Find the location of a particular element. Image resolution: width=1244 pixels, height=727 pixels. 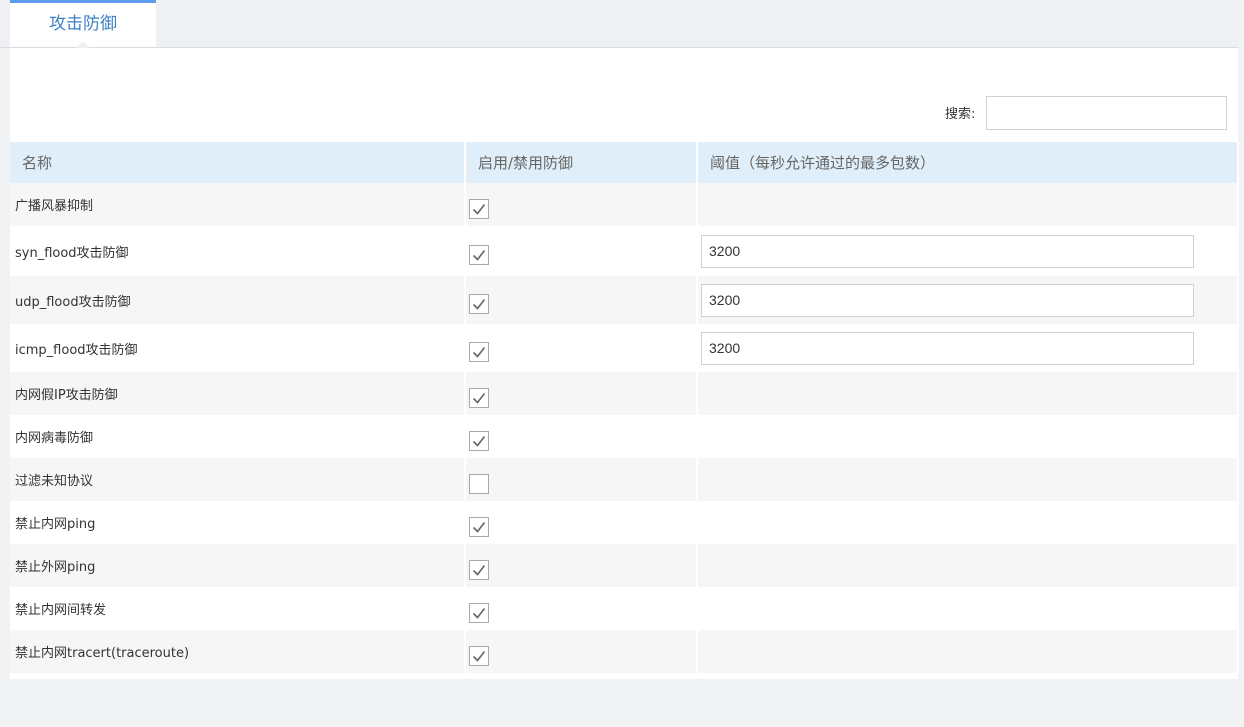

table-row: 禁止内网tracert(traceroute) is located at coordinates (624, 651).